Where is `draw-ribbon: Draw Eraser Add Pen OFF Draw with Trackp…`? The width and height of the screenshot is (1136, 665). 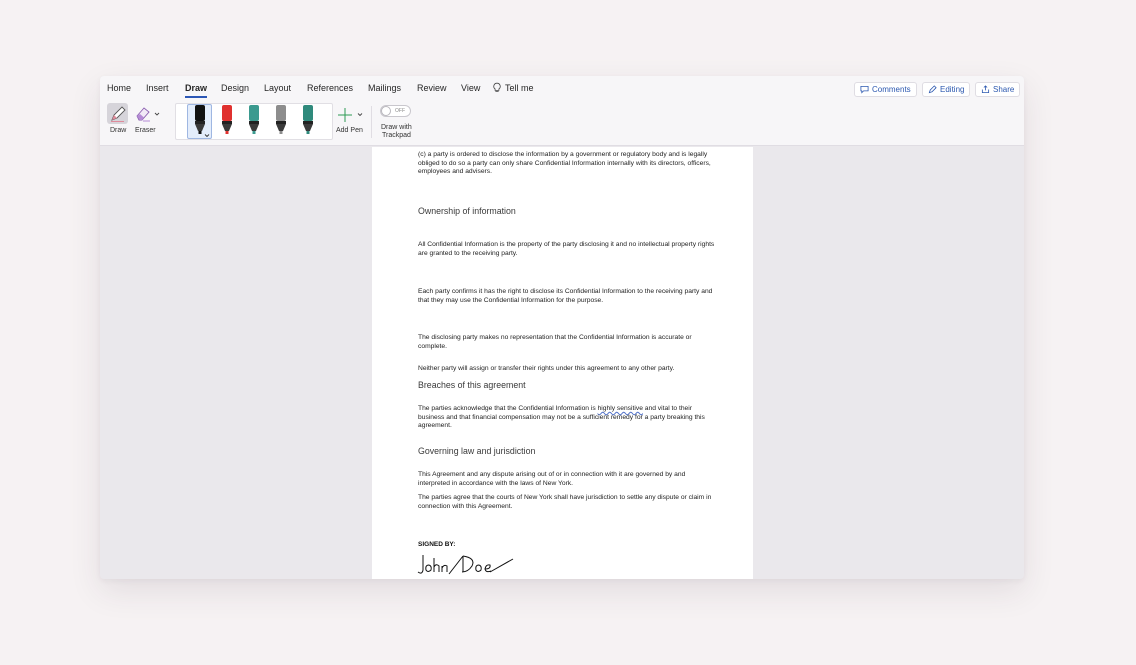 draw-ribbon: Draw Eraser Add Pen OFF Draw with Trackp… is located at coordinates (562, 124).